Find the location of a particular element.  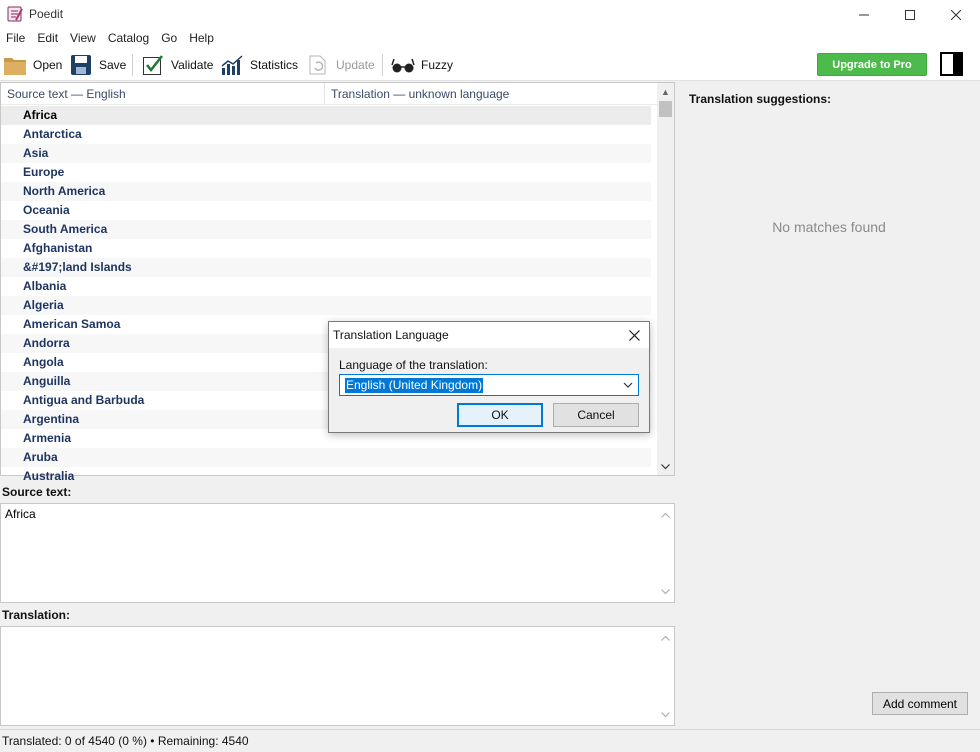

statistics-label: Statistics is located at coordinates (274, 64).